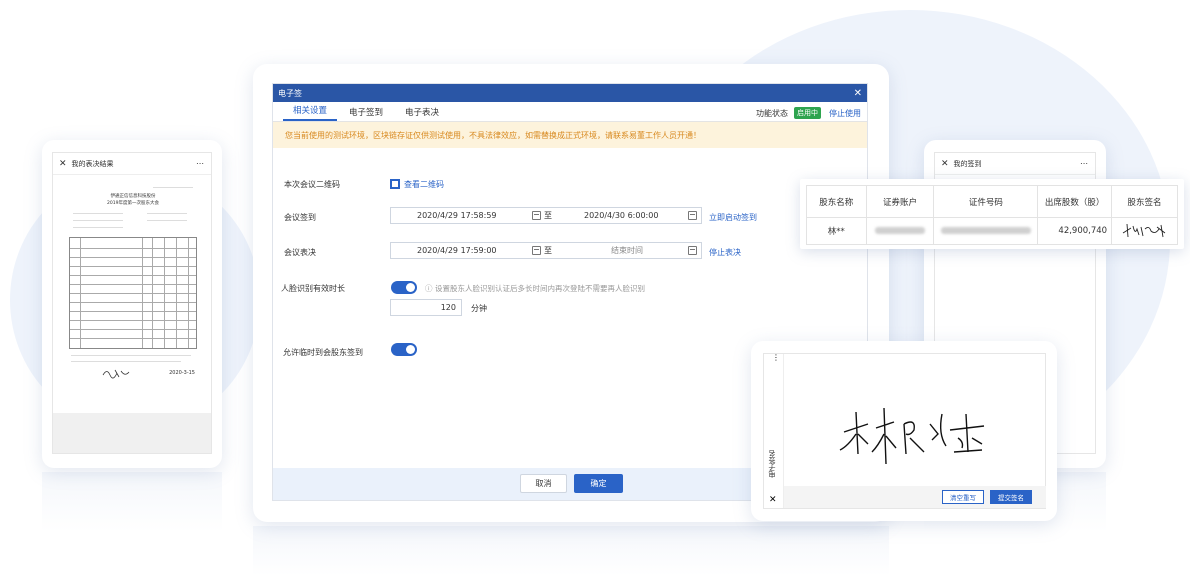 The image size is (1190, 580). What do you see at coordinates (300, 252) in the screenshot?
I see `vote-label: 会议表决` at bounding box center [300, 252].